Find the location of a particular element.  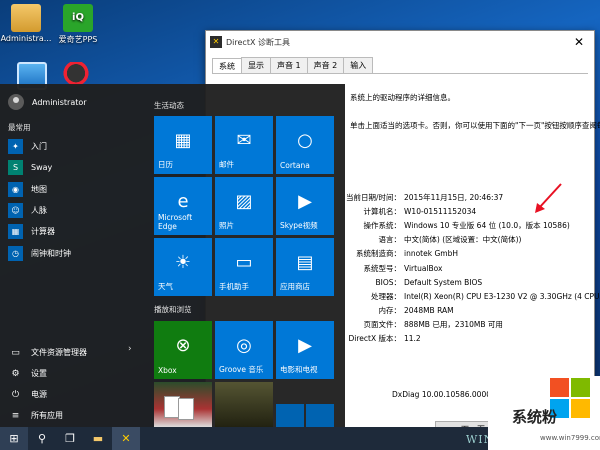

tile-label: 日历 is located at coordinates (165, 164).